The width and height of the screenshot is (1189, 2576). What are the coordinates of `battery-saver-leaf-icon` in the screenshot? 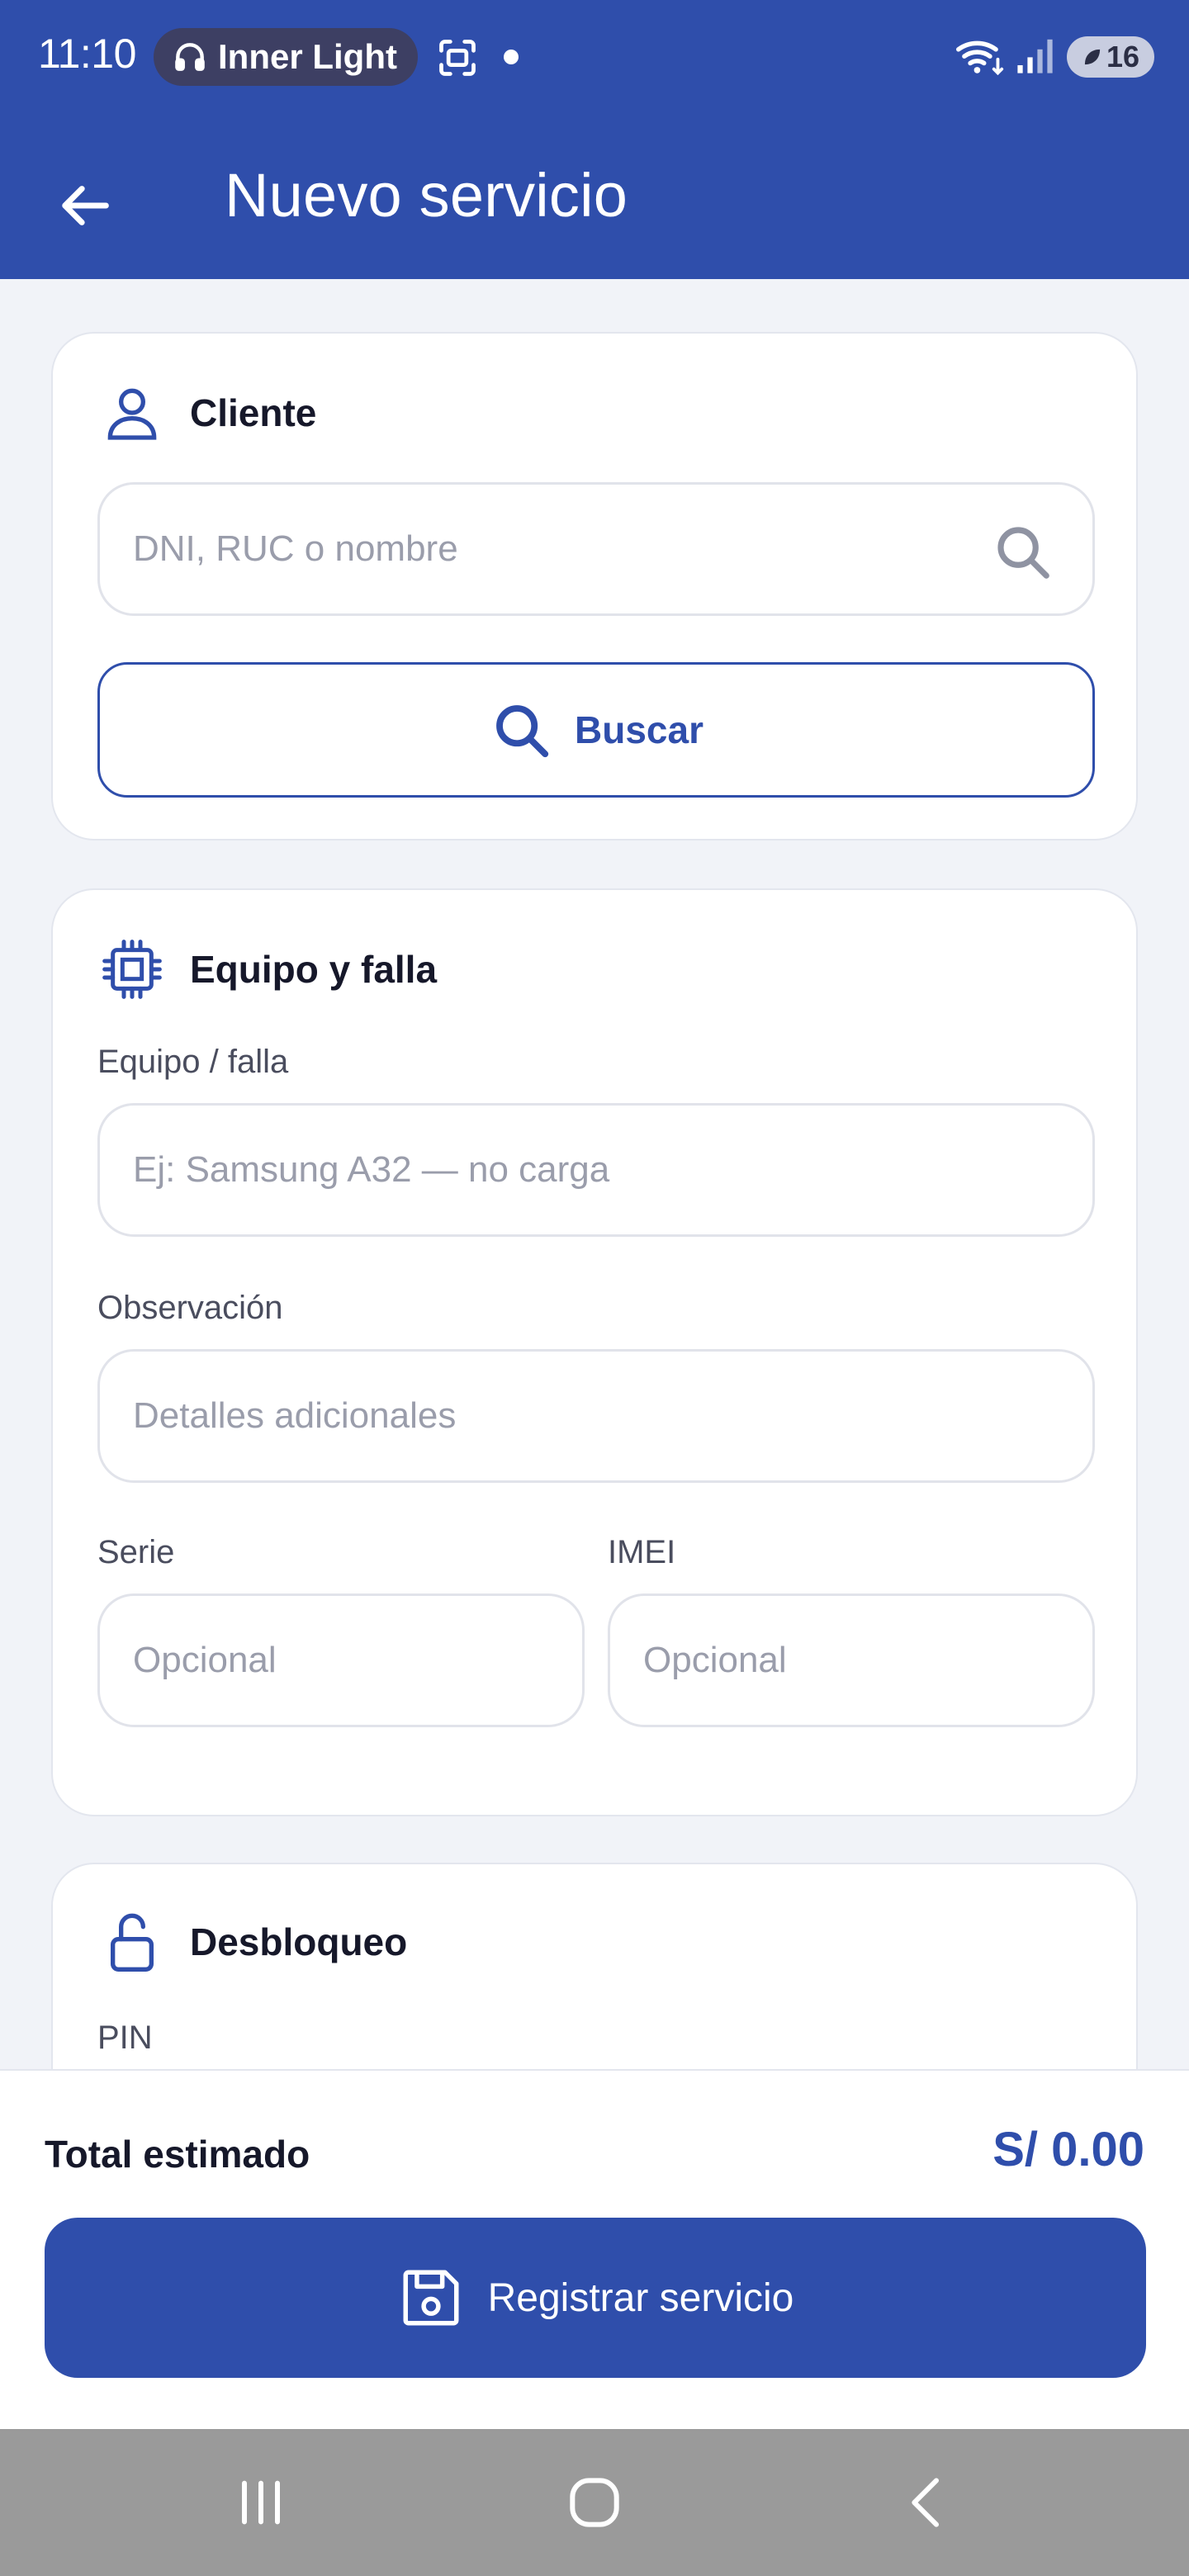 It's located at (1092, 57).